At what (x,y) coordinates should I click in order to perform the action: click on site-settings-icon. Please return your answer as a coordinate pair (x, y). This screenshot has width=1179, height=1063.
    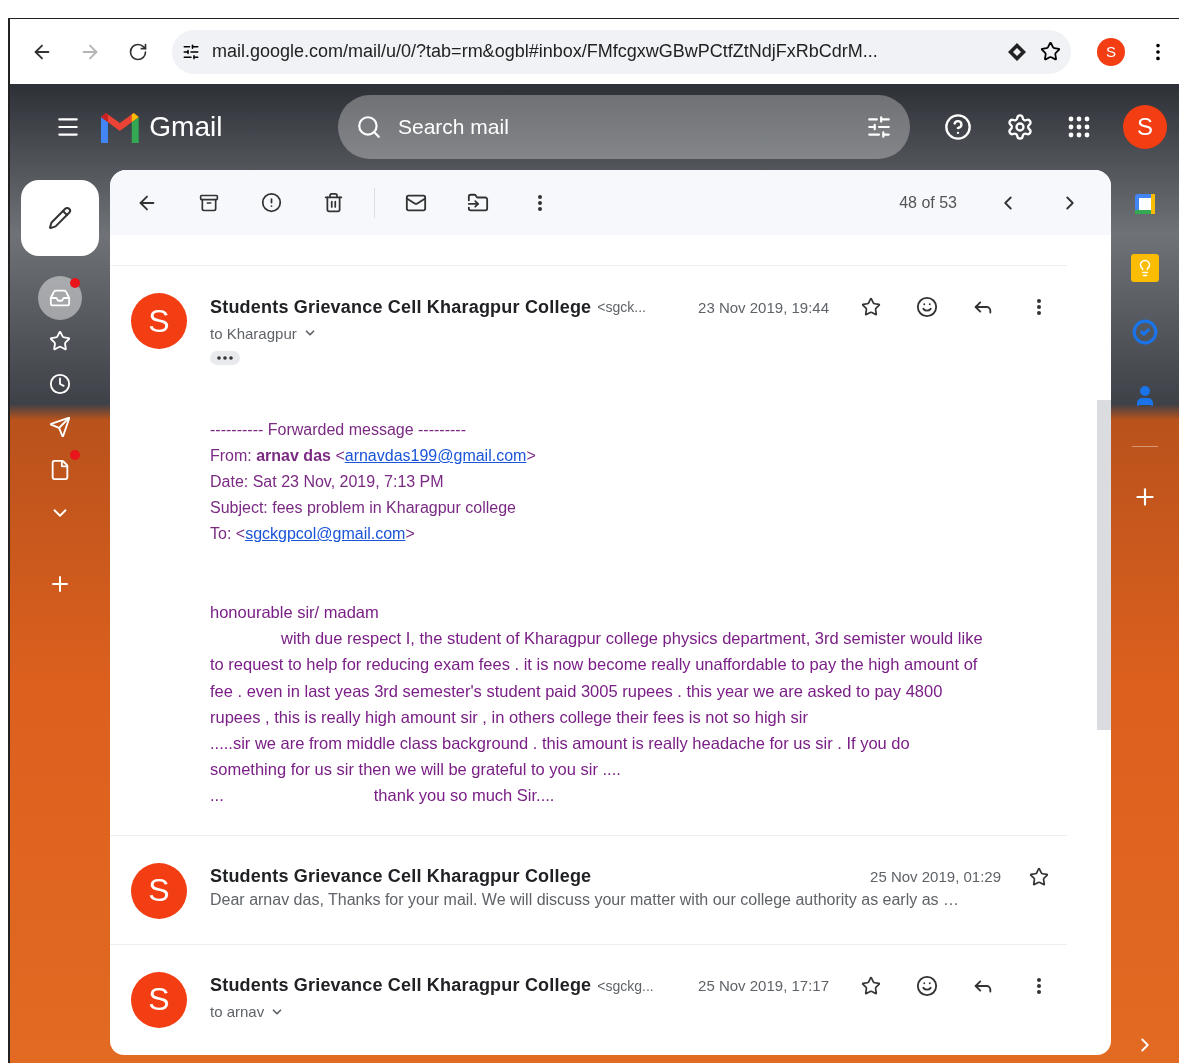
    Looking at the image, I should click on (191, 51).